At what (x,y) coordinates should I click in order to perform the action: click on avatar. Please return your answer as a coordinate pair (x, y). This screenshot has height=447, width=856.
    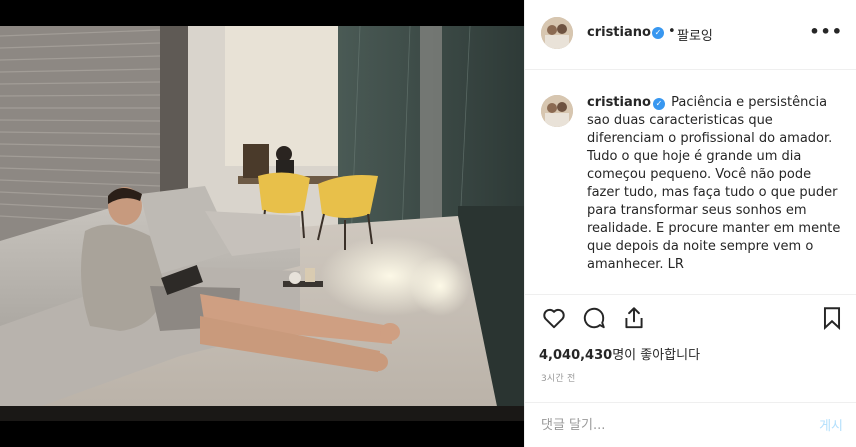
    Looking at the image, I should click on (557, 33).